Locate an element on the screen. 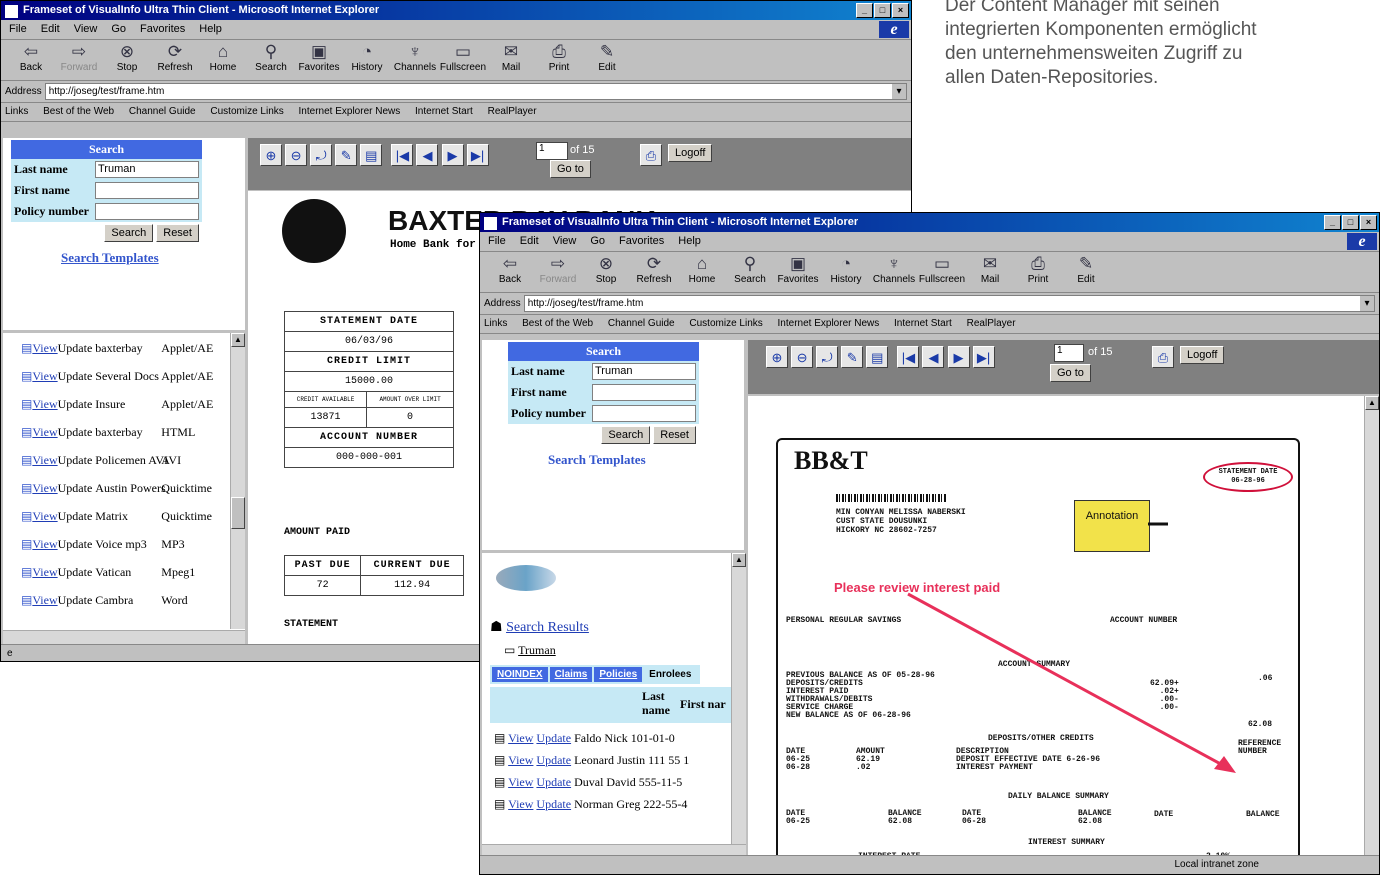 This screenshot has height=875, width=1380. link-realplayer: RealPlayer is located at coordinates (512, 111).